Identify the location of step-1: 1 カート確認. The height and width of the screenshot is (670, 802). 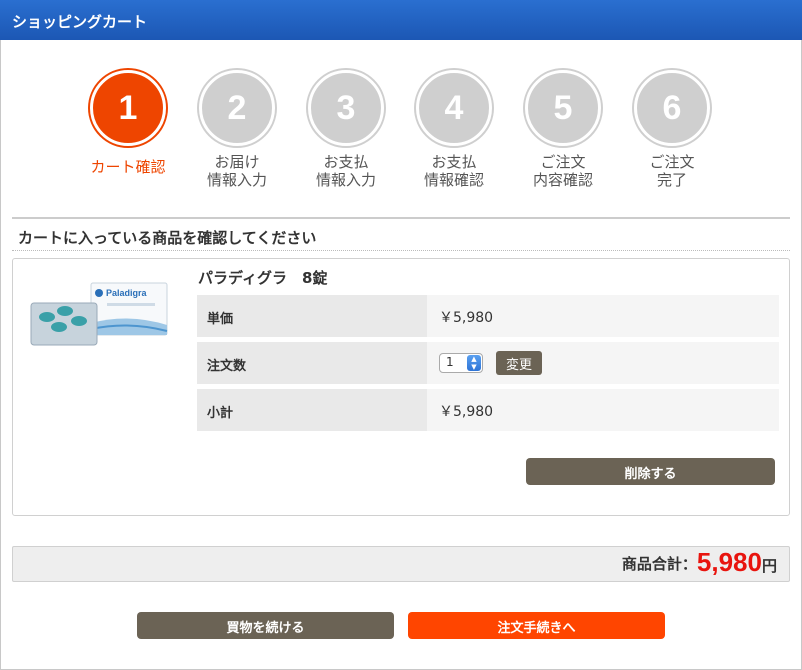
(128, 123).